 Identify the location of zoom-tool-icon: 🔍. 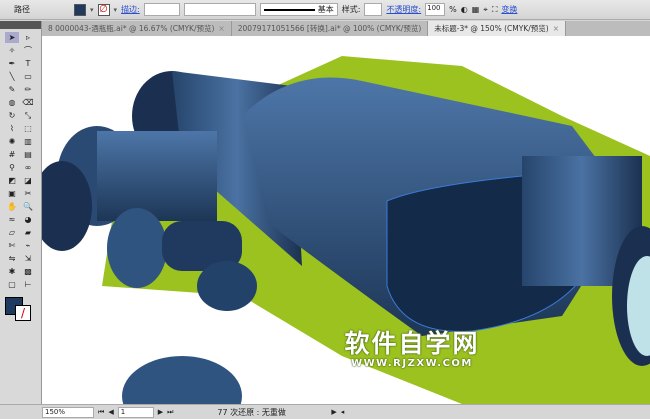
(28, 206).